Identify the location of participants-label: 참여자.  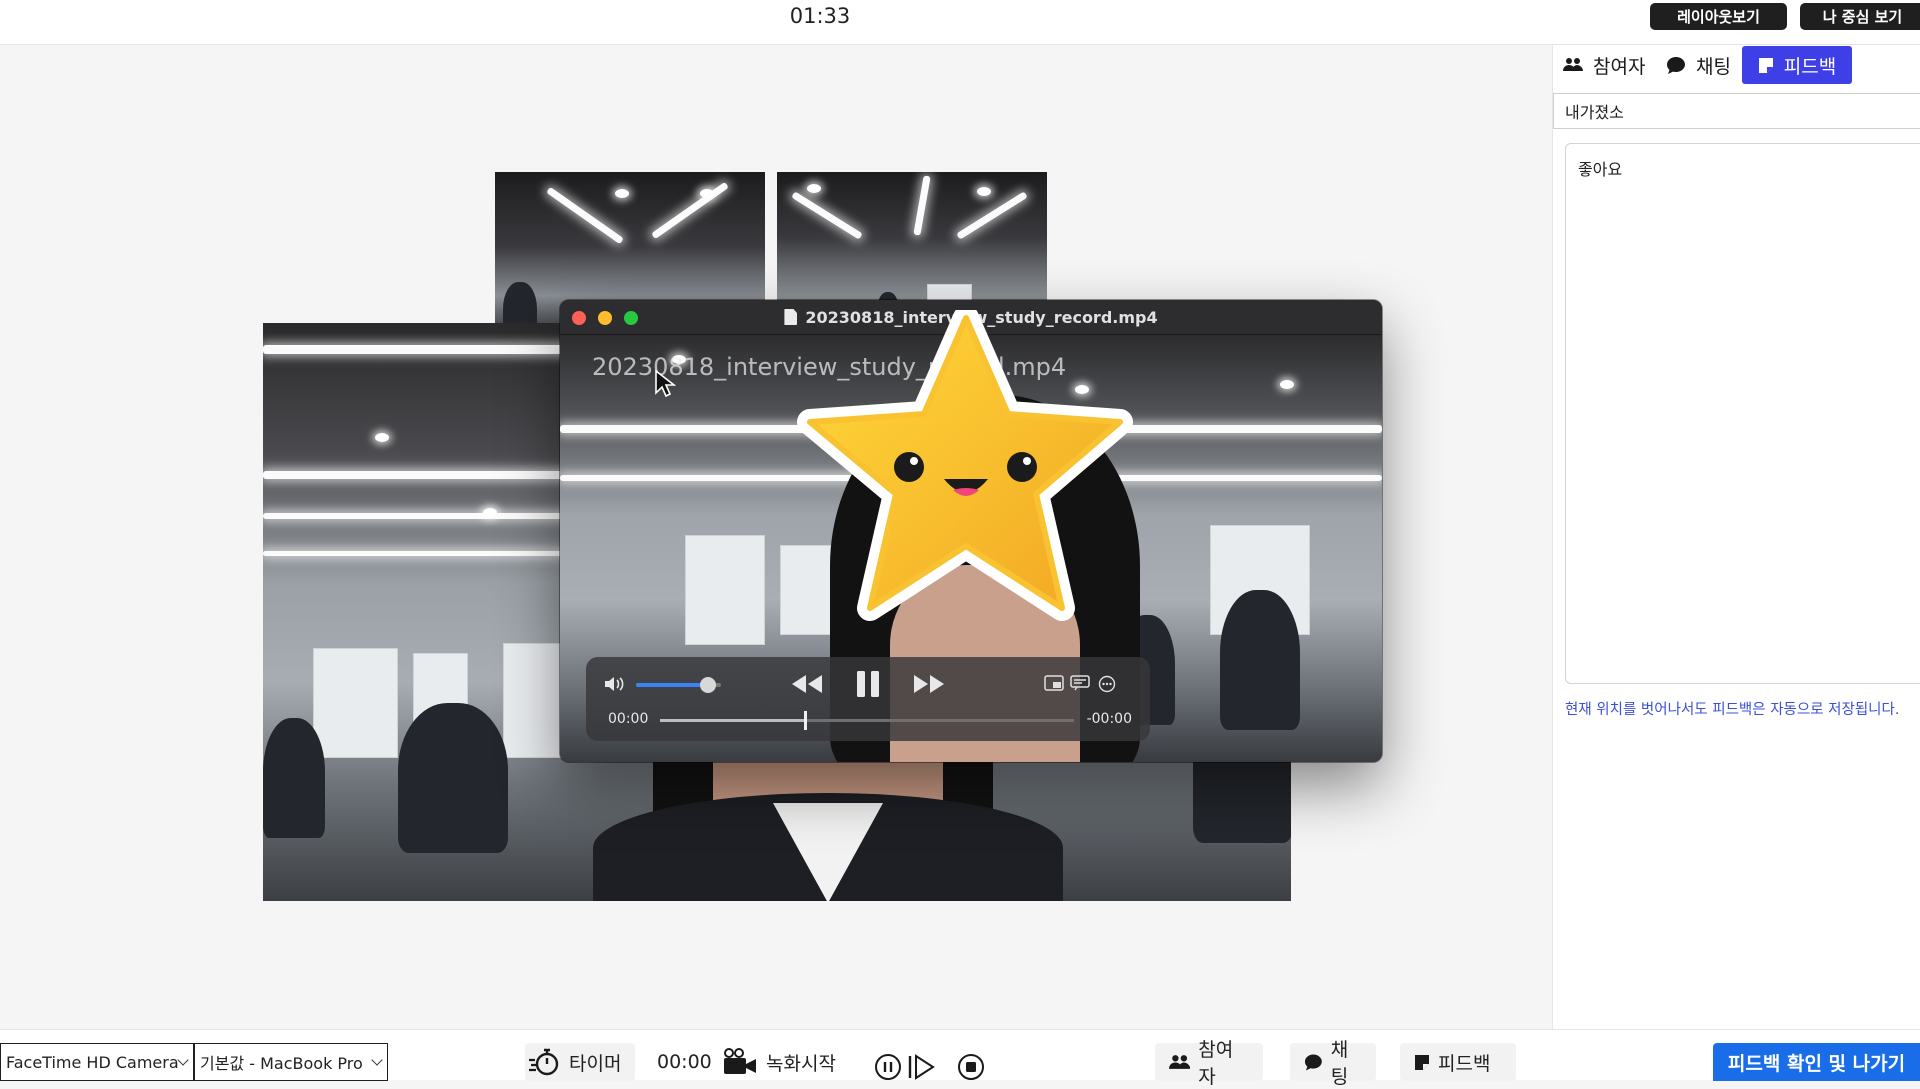
(1216, 1063).